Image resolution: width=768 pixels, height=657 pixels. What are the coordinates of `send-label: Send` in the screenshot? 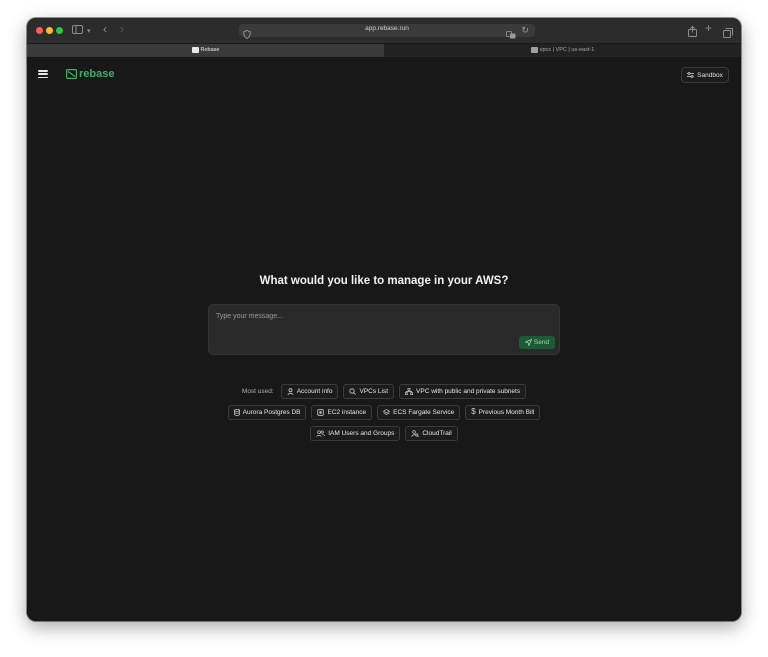 It's located at (541, 342).